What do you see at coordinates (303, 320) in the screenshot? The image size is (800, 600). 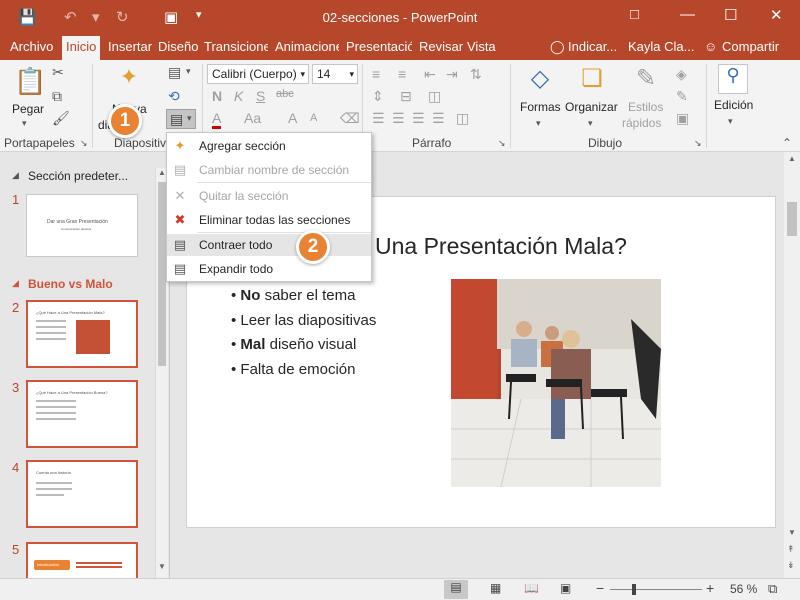 I see `bullet-item: • Leer las diapositivas` at bounding box center [303, 320].